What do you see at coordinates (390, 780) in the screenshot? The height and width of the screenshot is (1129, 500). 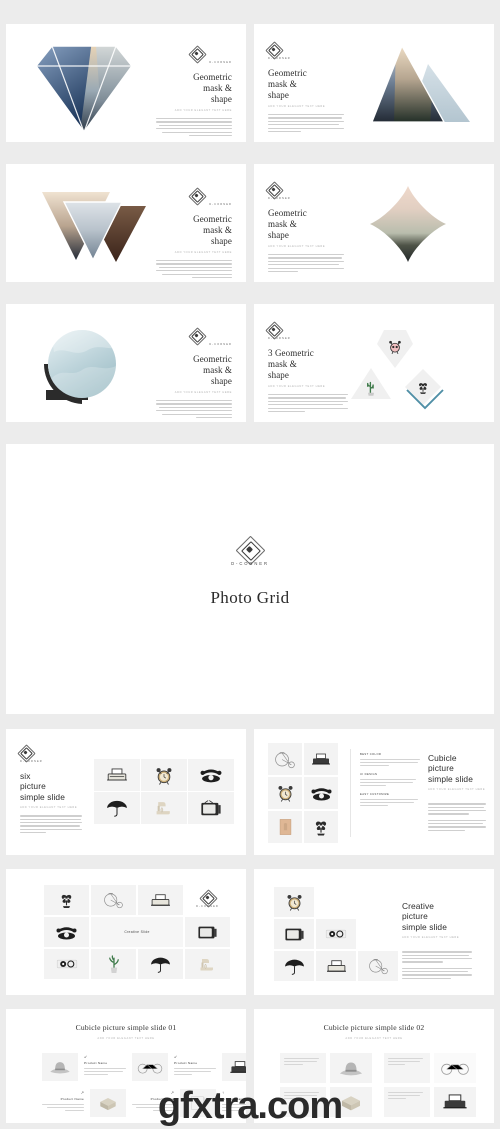 I see `list-item: UI DESIGN` at bounding box center [390, 780].